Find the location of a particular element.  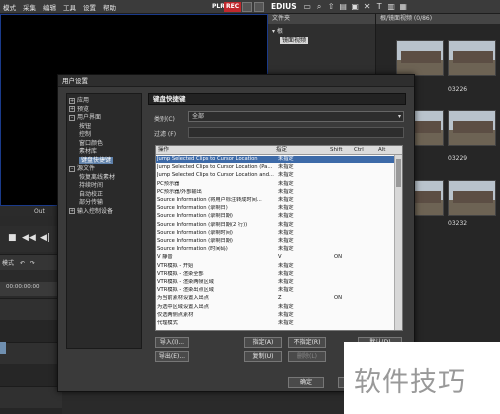

assign-button: 指定(A) is located at coordinates (263, 342).